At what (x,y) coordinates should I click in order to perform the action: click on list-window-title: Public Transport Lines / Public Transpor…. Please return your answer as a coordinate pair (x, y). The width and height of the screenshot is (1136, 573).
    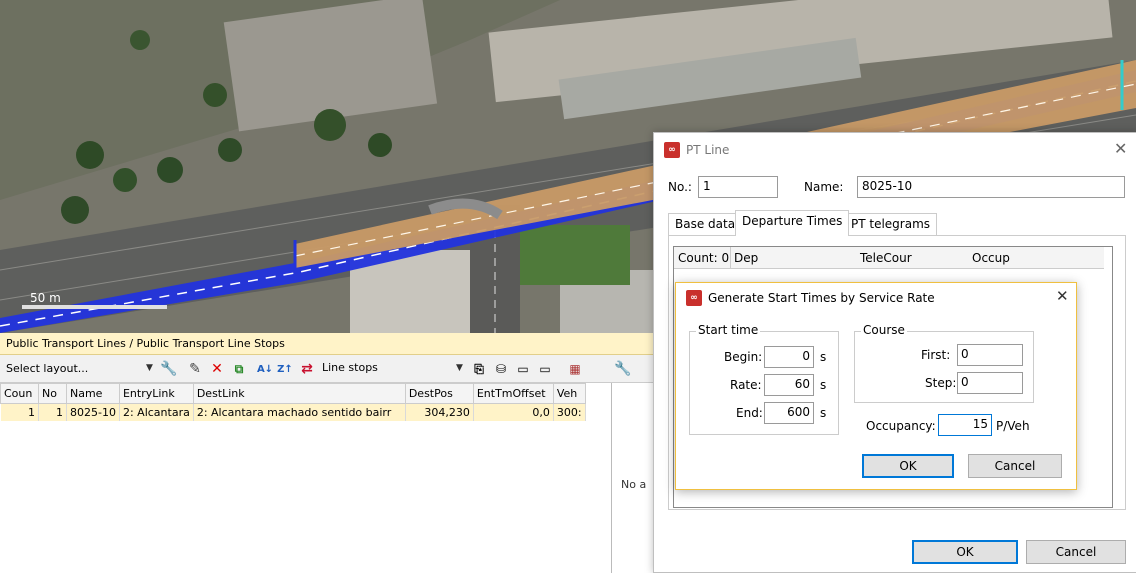
    Looking at the image, I should click on (330, 344).